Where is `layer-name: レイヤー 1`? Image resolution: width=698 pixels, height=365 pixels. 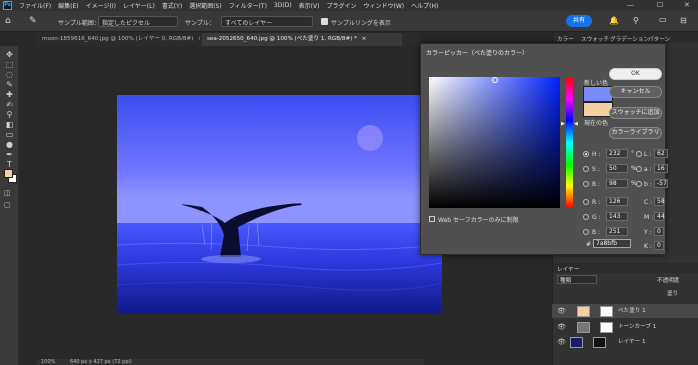
layer-name: レイヤー 1 is located at coordinates (632, 342).